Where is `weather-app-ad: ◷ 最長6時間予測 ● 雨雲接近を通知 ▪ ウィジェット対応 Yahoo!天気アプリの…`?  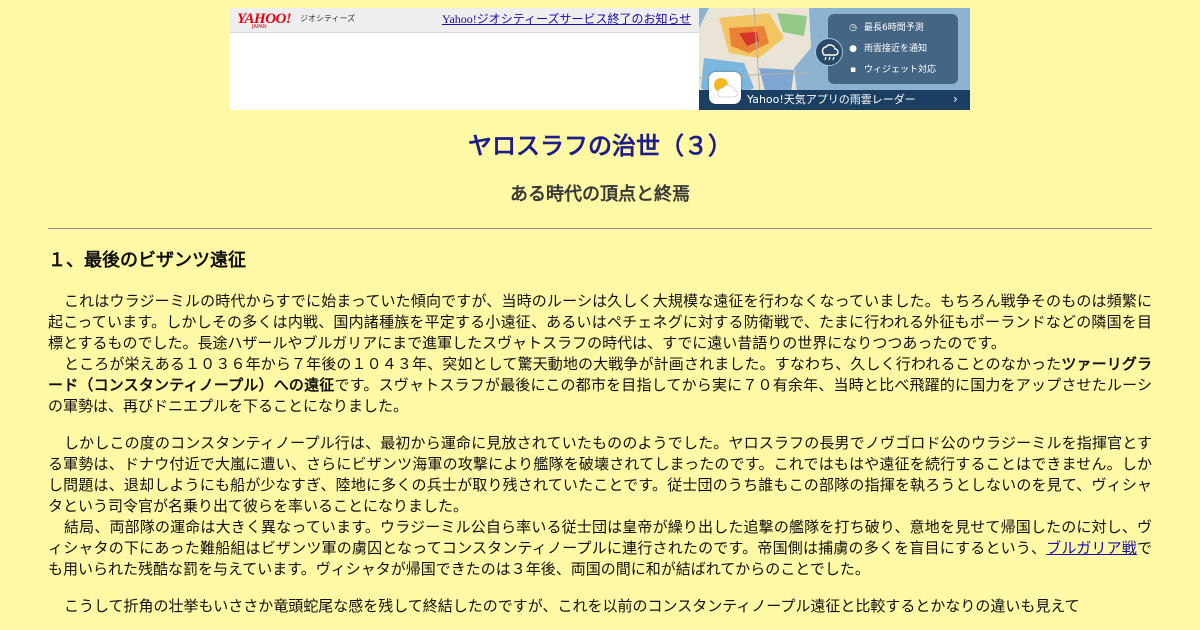
weather-app-ad: ◷ 最長6時間予測 ● 雨雲接近を通知 ▪ ウィジェット対応 Yahoo!天気アプリの… is located at coordinates (834, 59).